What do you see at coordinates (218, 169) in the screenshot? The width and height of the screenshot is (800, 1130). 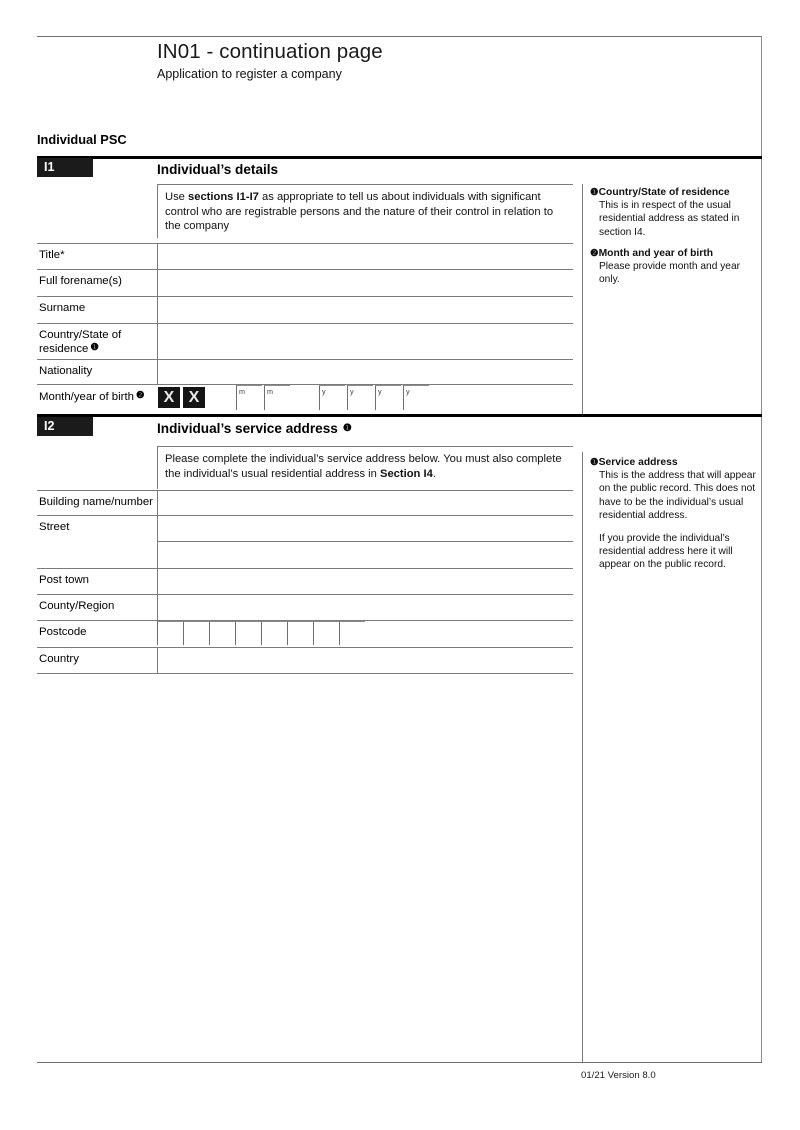 I see `section-i1-title: Individual’s details` at bounding box center [218, 169].